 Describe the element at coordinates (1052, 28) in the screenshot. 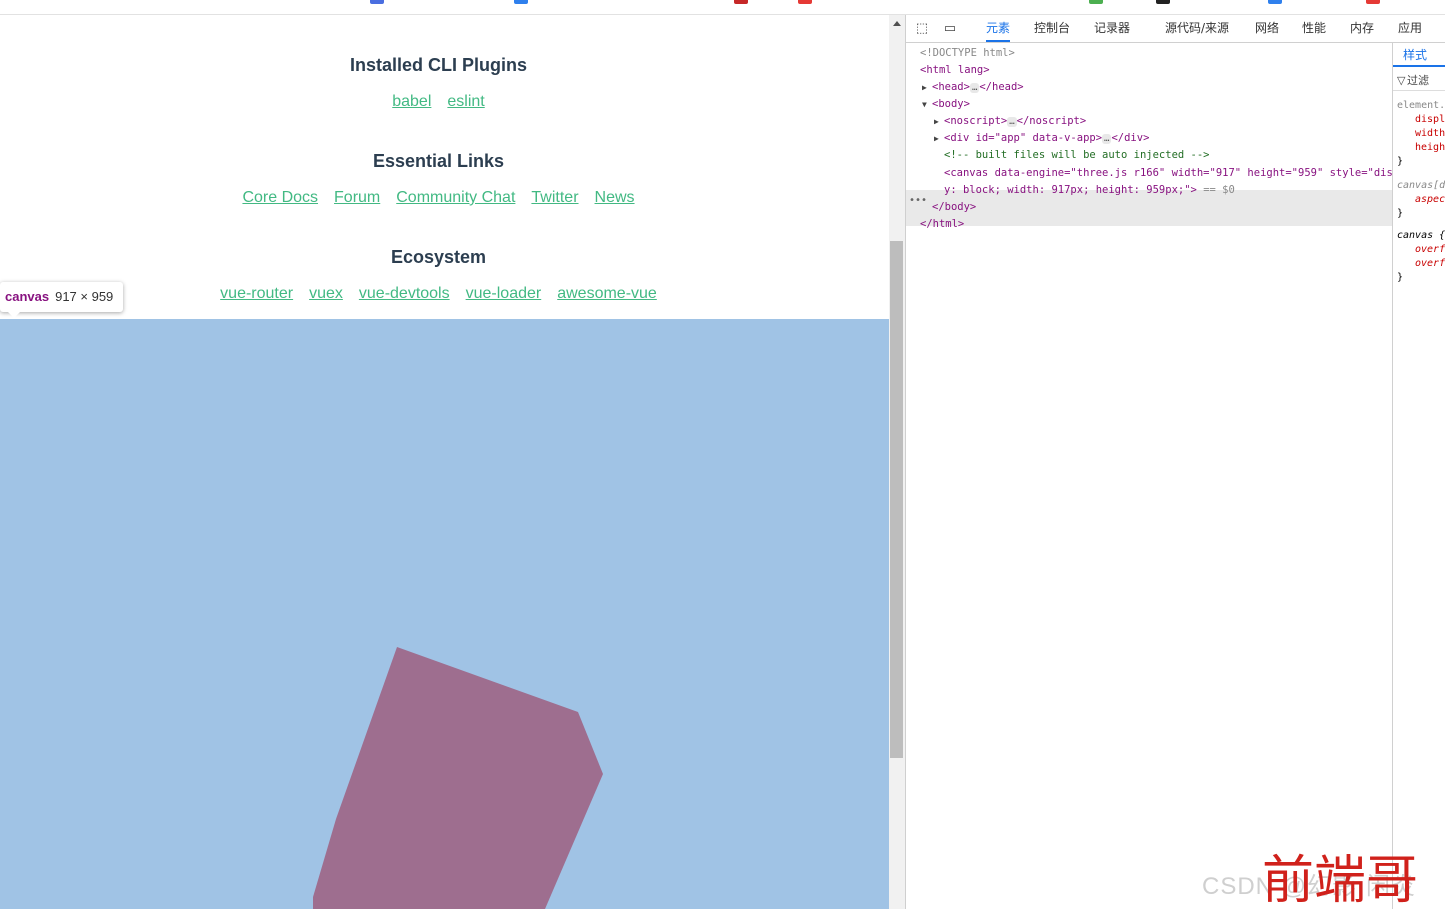

I see `tab-console: 控制台` at that location.